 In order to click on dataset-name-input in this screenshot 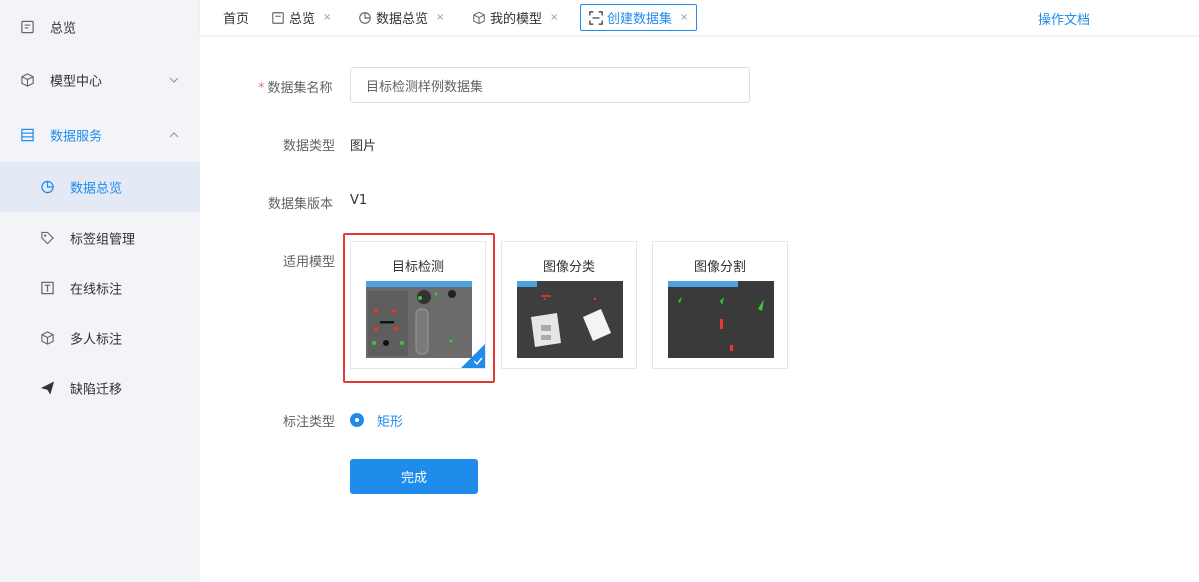, I will do `click(550, 85)`.